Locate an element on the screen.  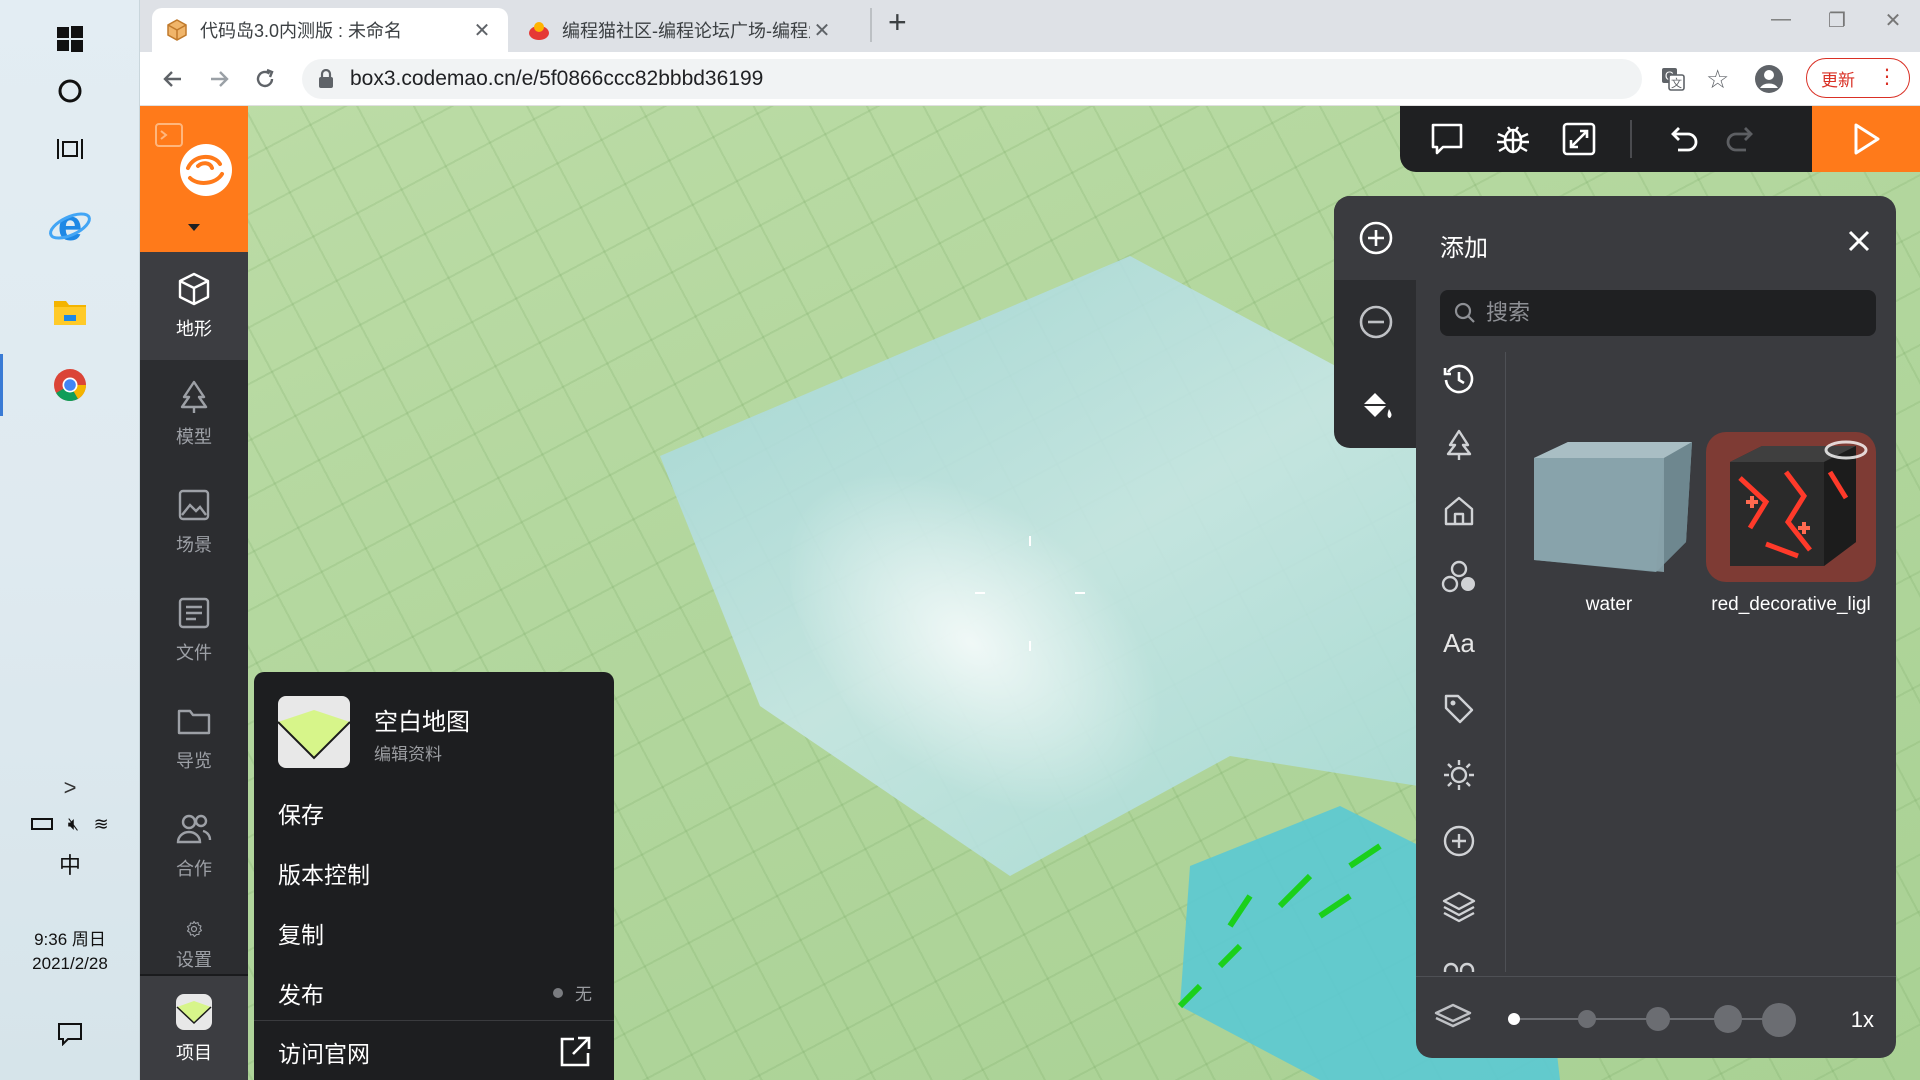
sidebar-item-files: 文件 is located at coordinates (194, 630).